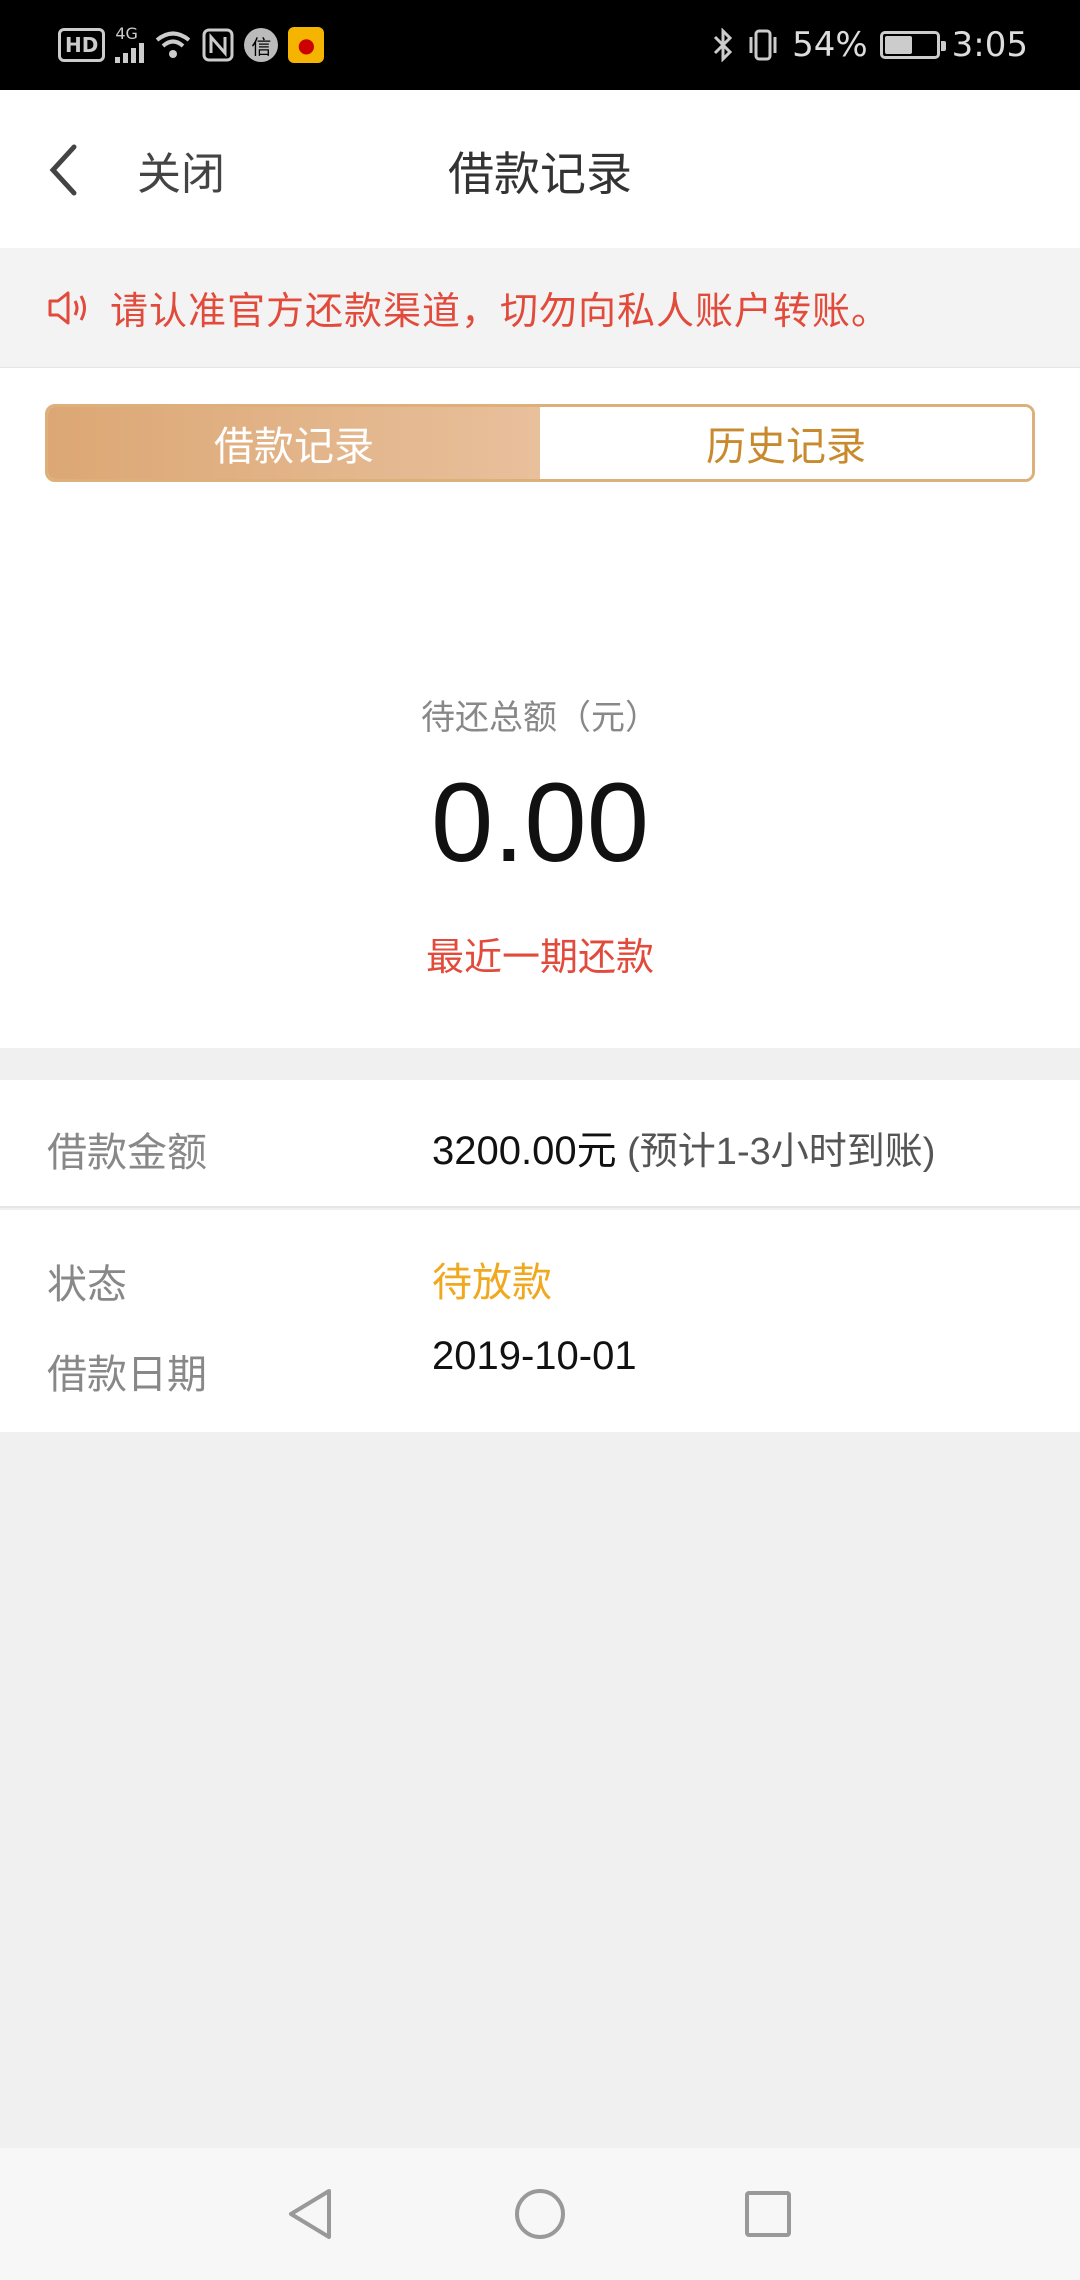  What do you see at coordinates (87, 1285) in the screenshot?
I see `status-label: 状态` at bounding box center [87, 1285].